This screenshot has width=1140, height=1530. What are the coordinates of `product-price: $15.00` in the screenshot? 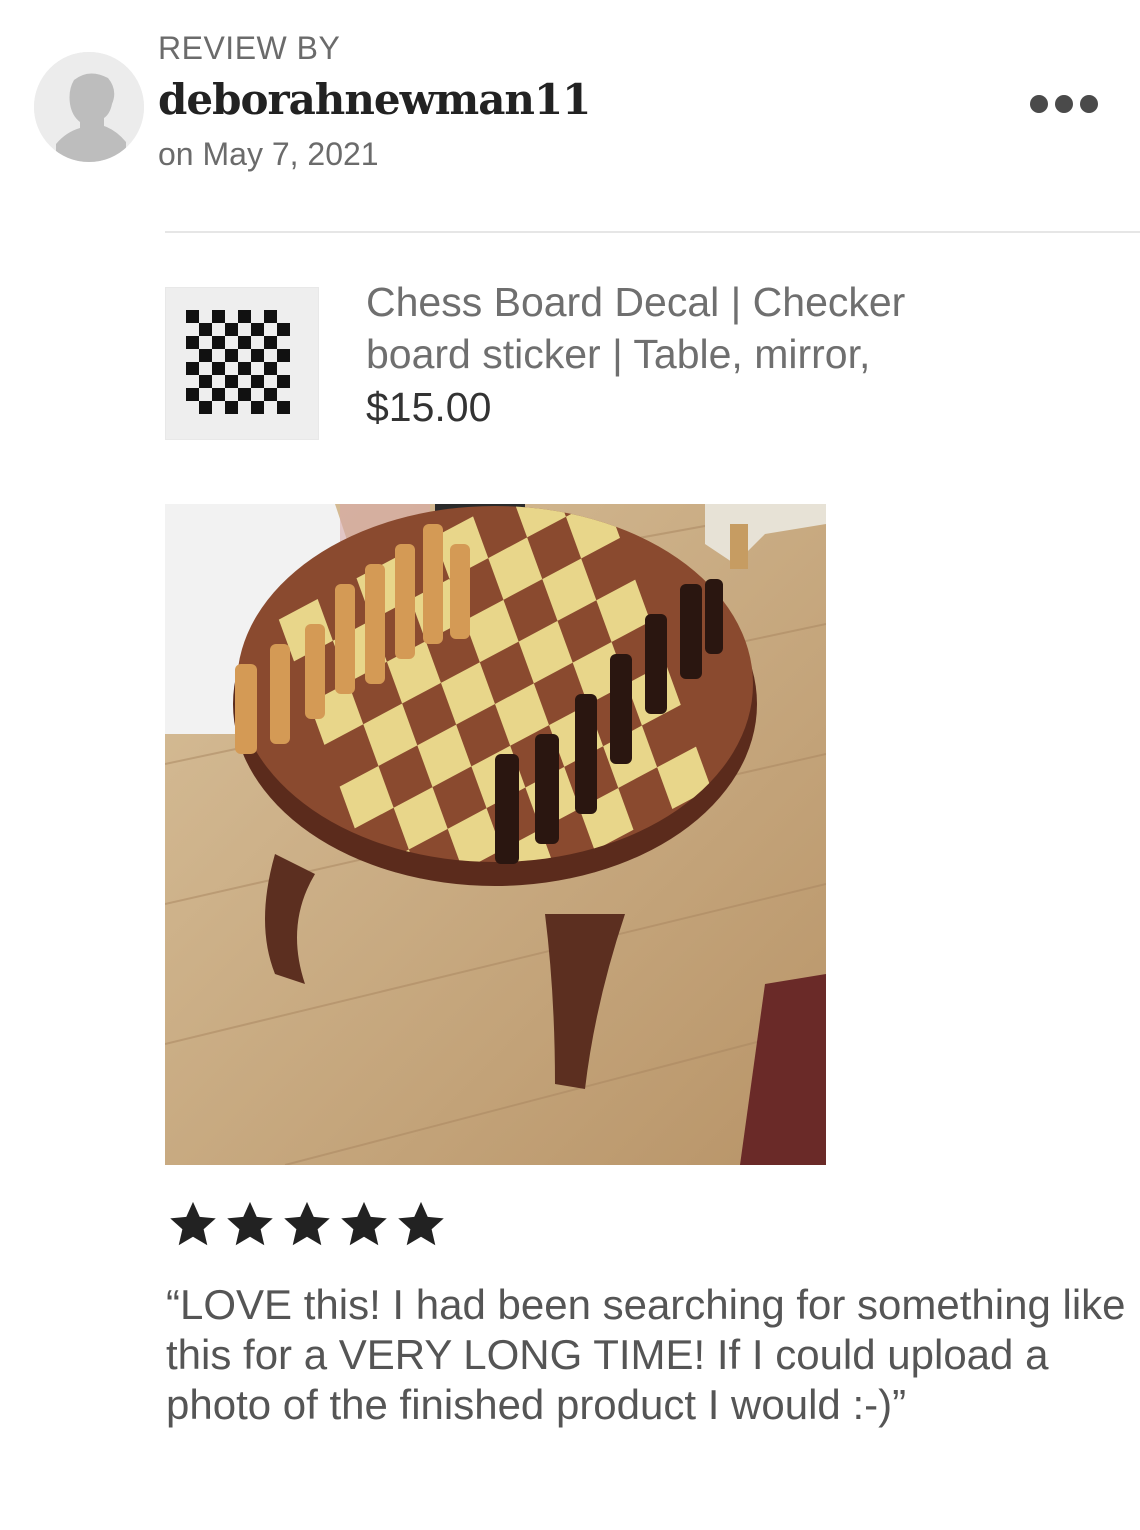 It's located at (429, 407).